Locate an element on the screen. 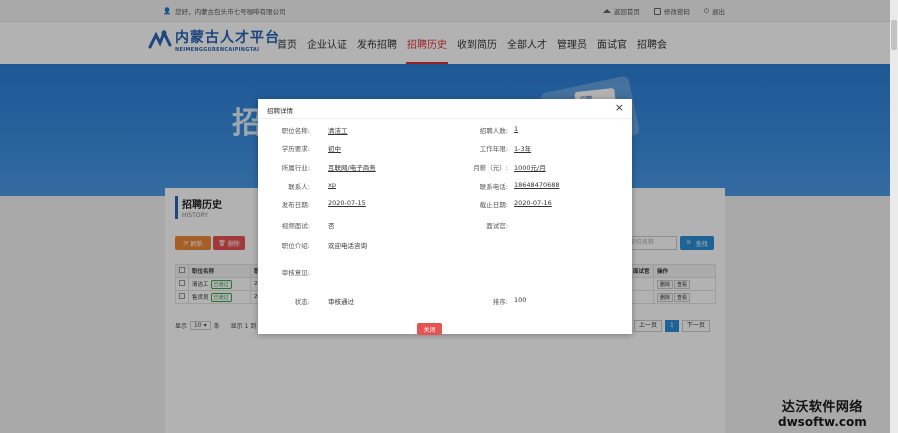 This screenshot has width=898, height=433. description-value: 欢迎电话咨询 is located at coordinates (347, 246).